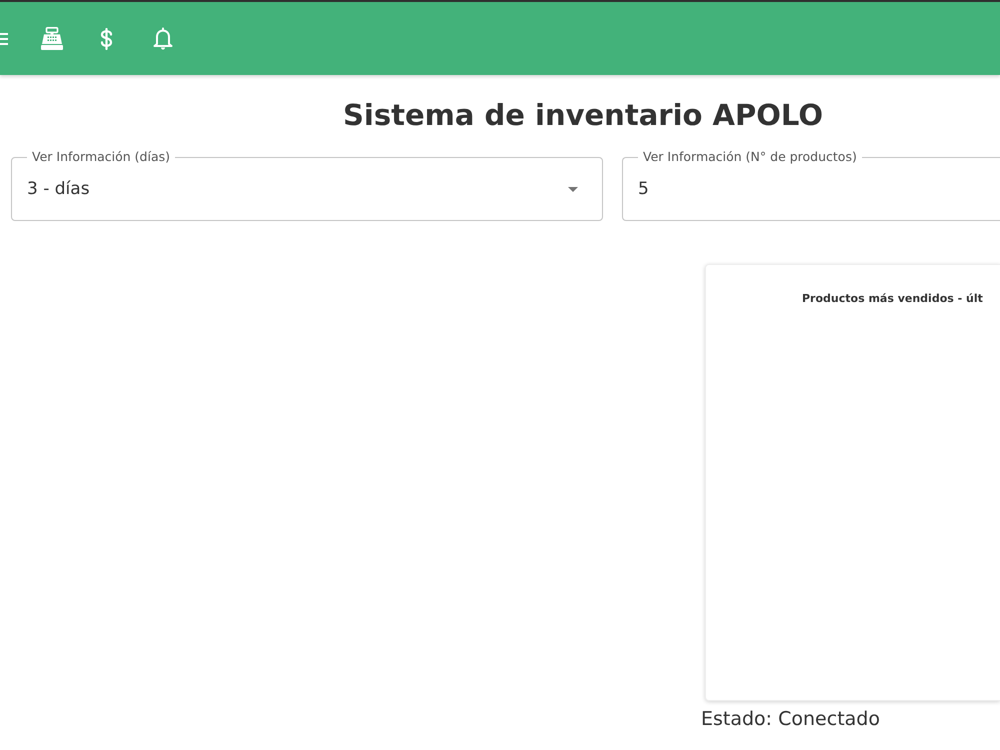  Describe the element at coordinates (4, 38) in the screenshot. I see `menu-icon` at that location.